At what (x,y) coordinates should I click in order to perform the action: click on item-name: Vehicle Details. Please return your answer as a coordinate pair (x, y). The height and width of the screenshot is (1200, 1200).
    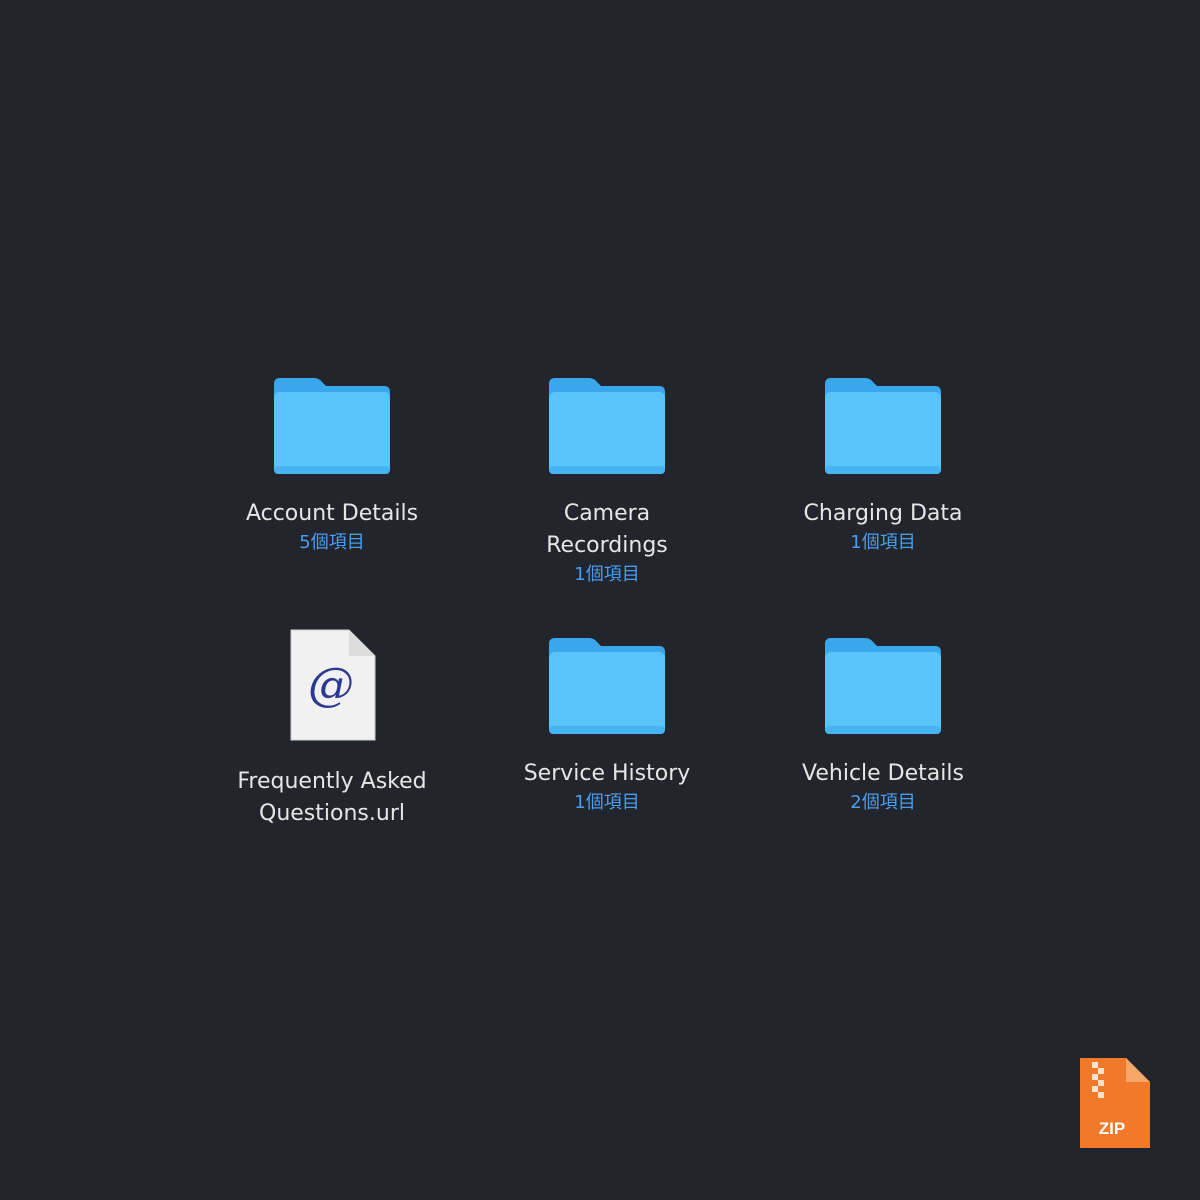
    Looking at the image, I should click on (883, 773).